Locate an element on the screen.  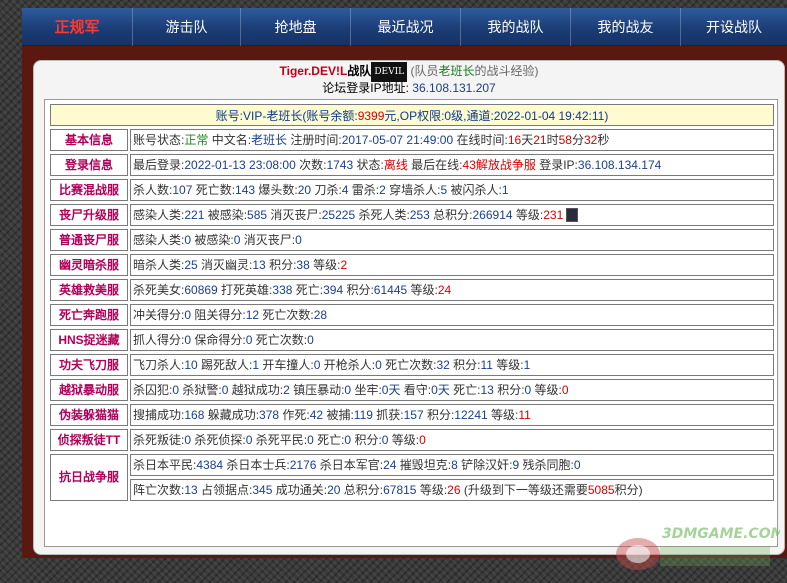
nav-item-create-team: 开设战队 is located at coordinates (733, 26).